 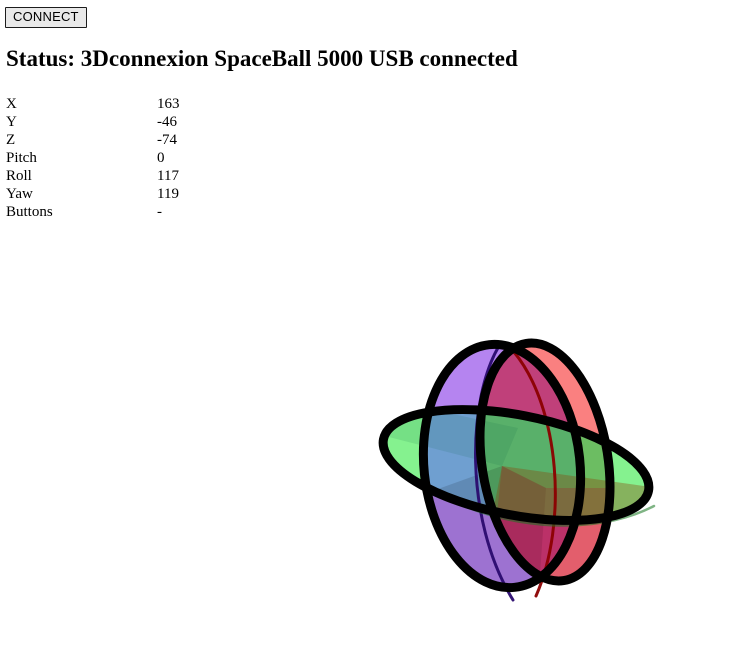 I want to click on table-row: Yaw 119, so click(x=126, y=194).